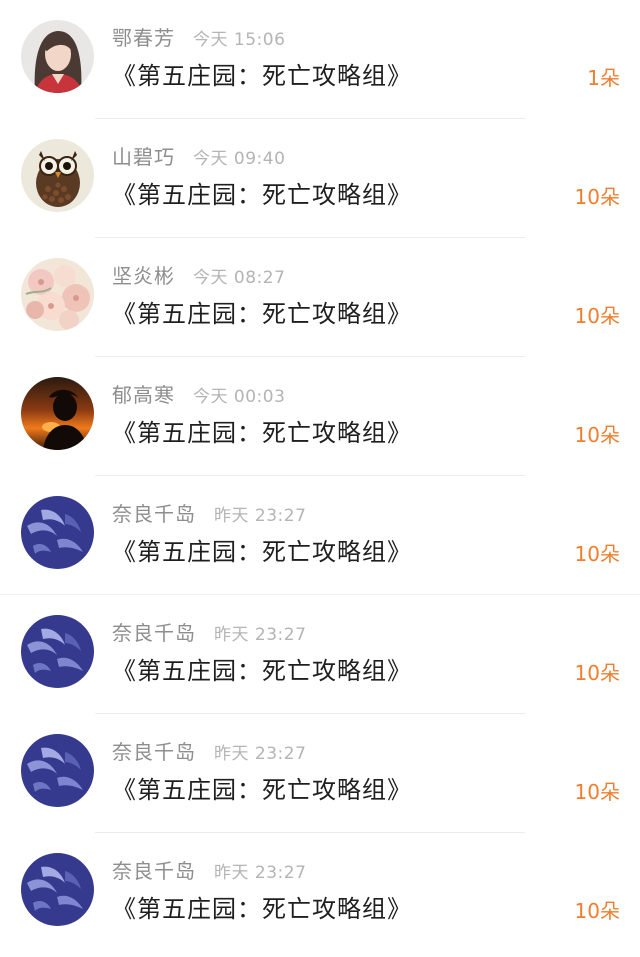  What do you see at coordinates (239, 397) in the screenshot?
I see `timestamp: 今天 00:03` at bounding box center [239, 397].